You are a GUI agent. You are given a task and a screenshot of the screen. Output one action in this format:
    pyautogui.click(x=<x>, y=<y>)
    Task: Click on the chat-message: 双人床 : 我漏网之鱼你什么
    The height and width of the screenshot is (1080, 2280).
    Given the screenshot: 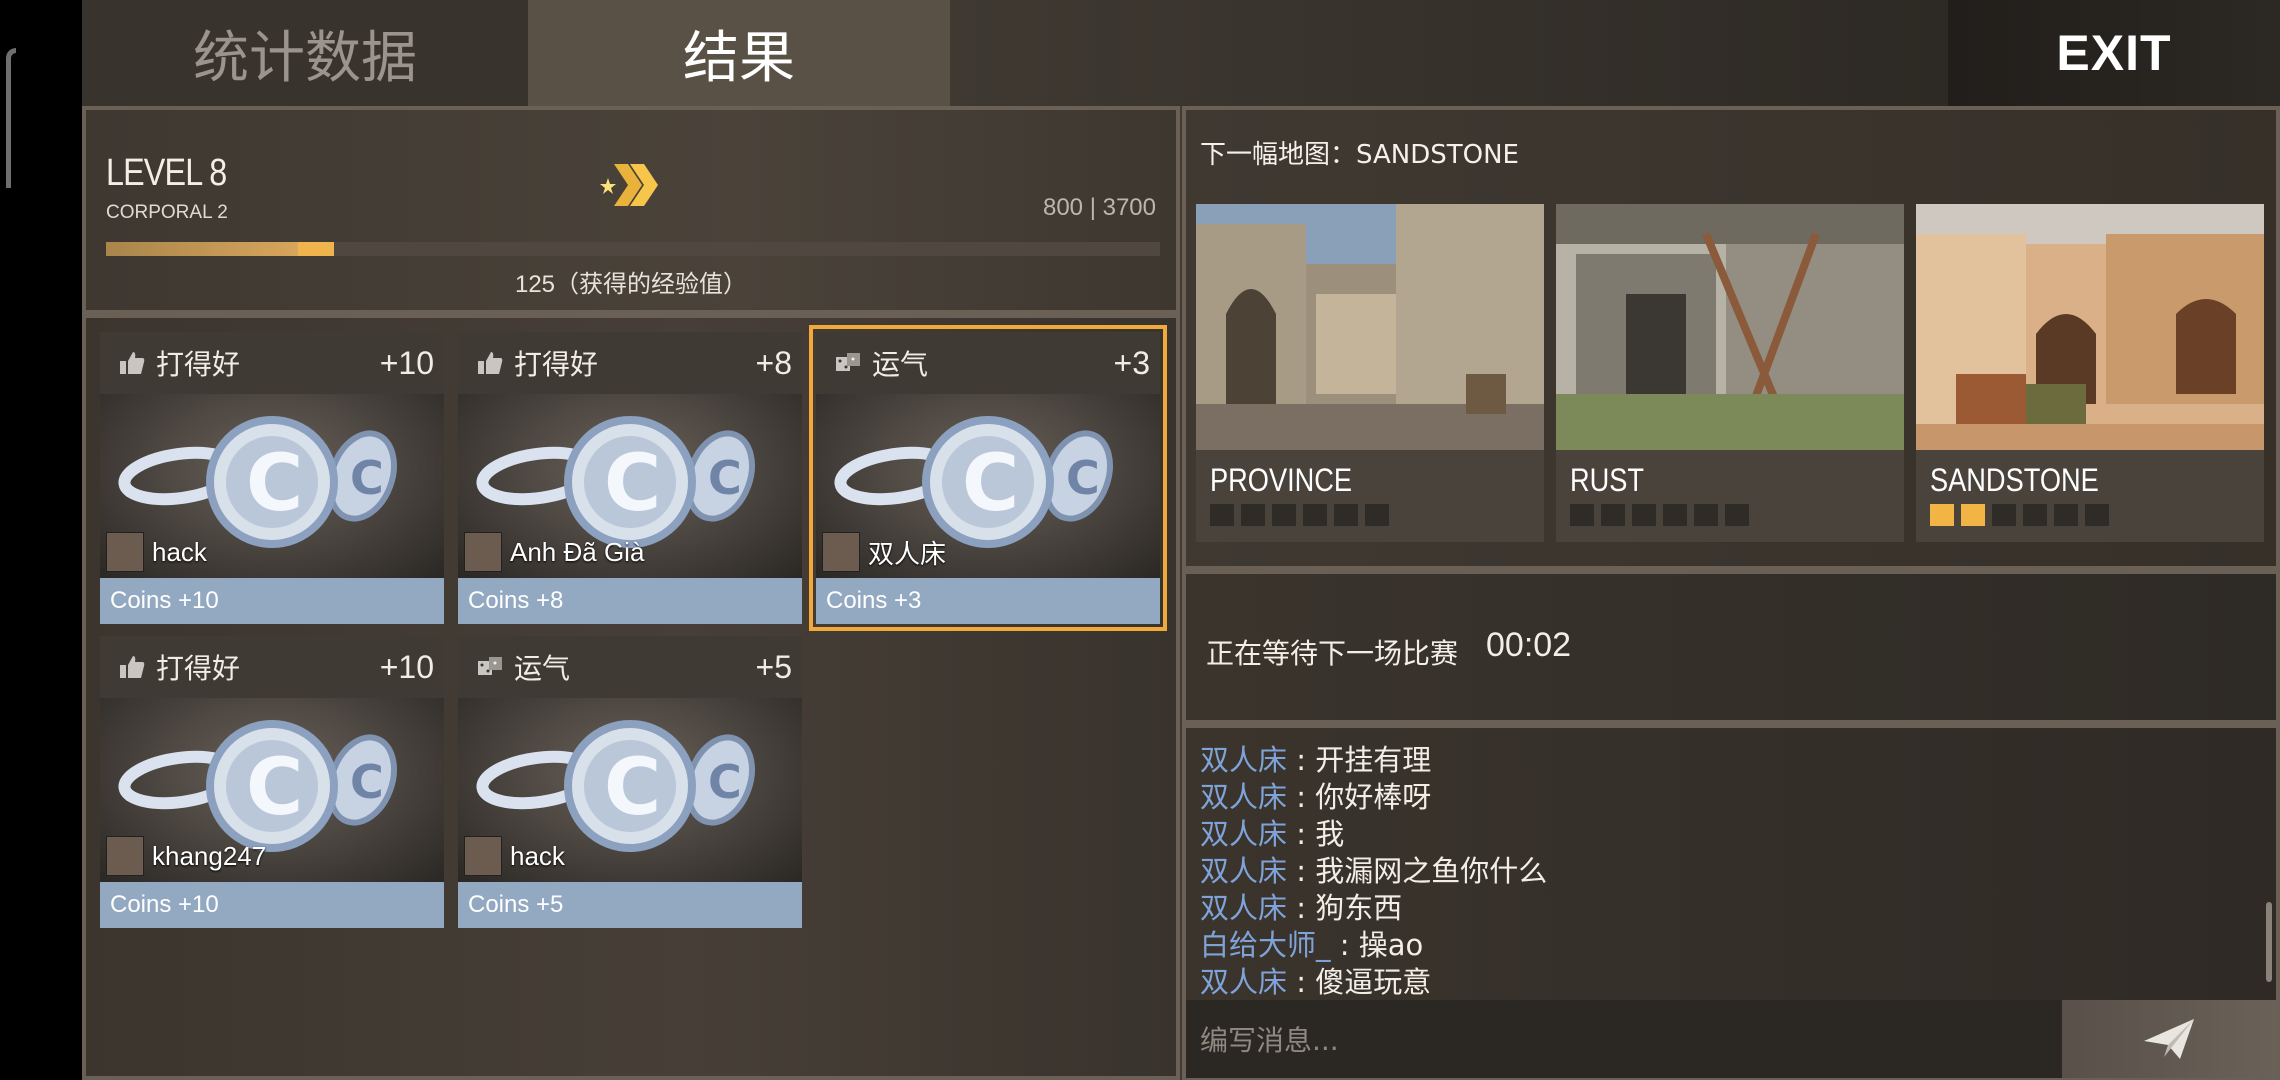 What is the action you would take?
    pyautogui.click(x=1374, y=871)
    